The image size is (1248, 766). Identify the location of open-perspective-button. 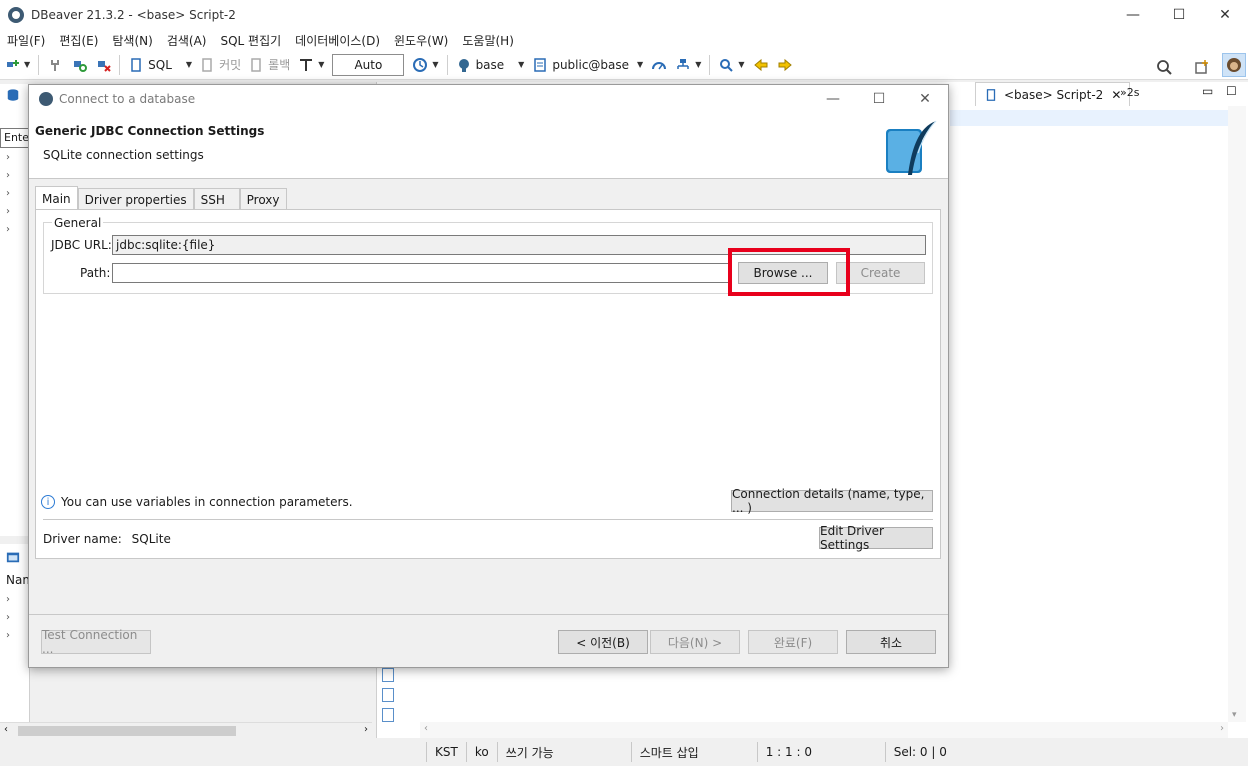
(1202, 67).